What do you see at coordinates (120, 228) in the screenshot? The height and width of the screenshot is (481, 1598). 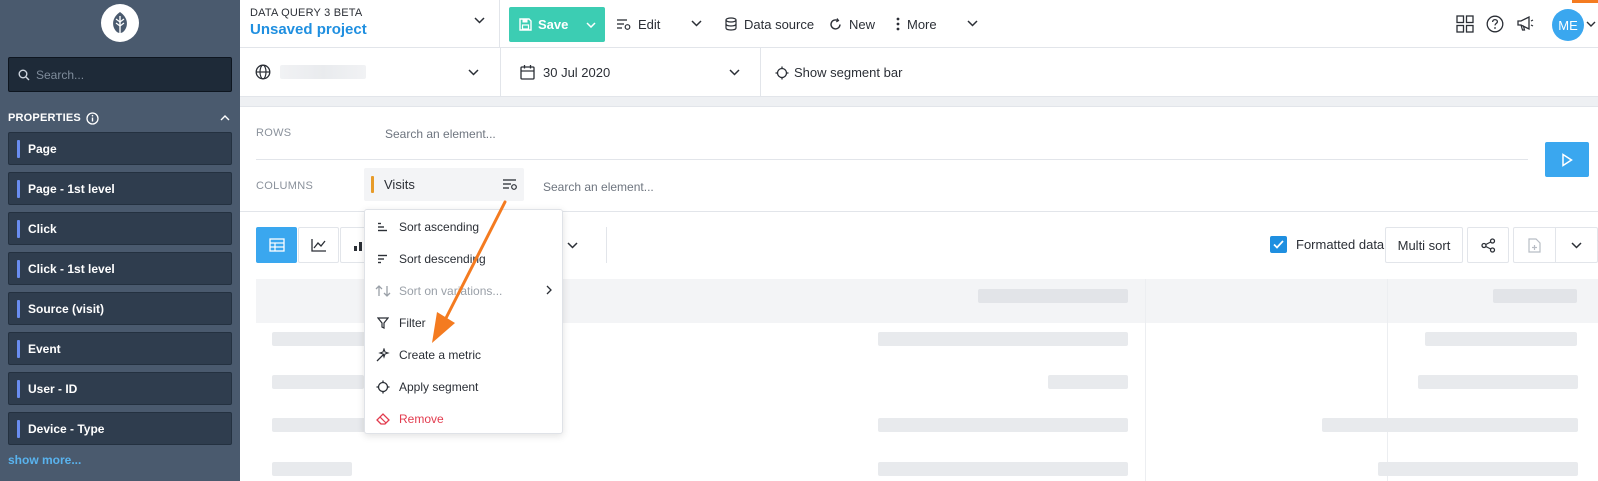 I see `sidebar-item-click: Click` at bounding box center [120, 228].